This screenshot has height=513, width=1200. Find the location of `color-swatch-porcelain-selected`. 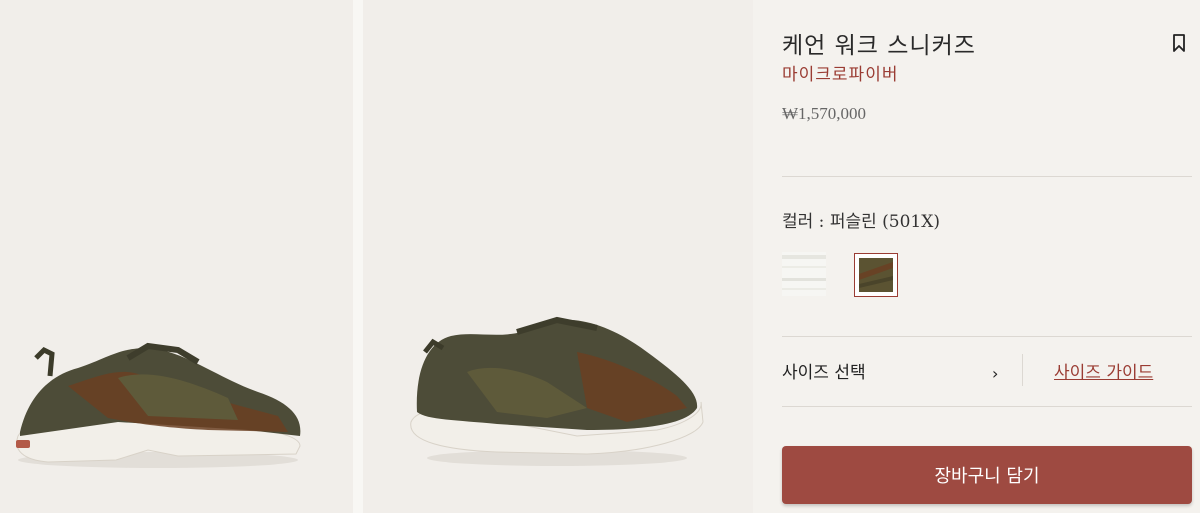

color-swatch-porcelain-selected is located at coordinates (876, 275).